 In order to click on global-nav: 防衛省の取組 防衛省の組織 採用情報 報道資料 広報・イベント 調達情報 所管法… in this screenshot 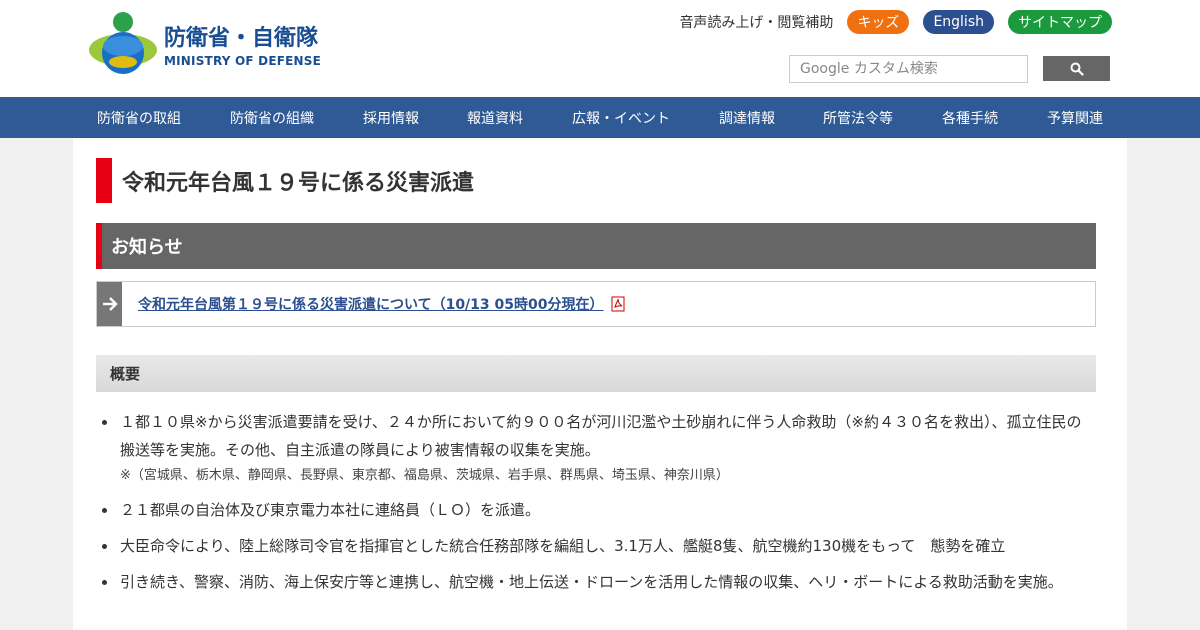, I will do `click(600, 117)`.